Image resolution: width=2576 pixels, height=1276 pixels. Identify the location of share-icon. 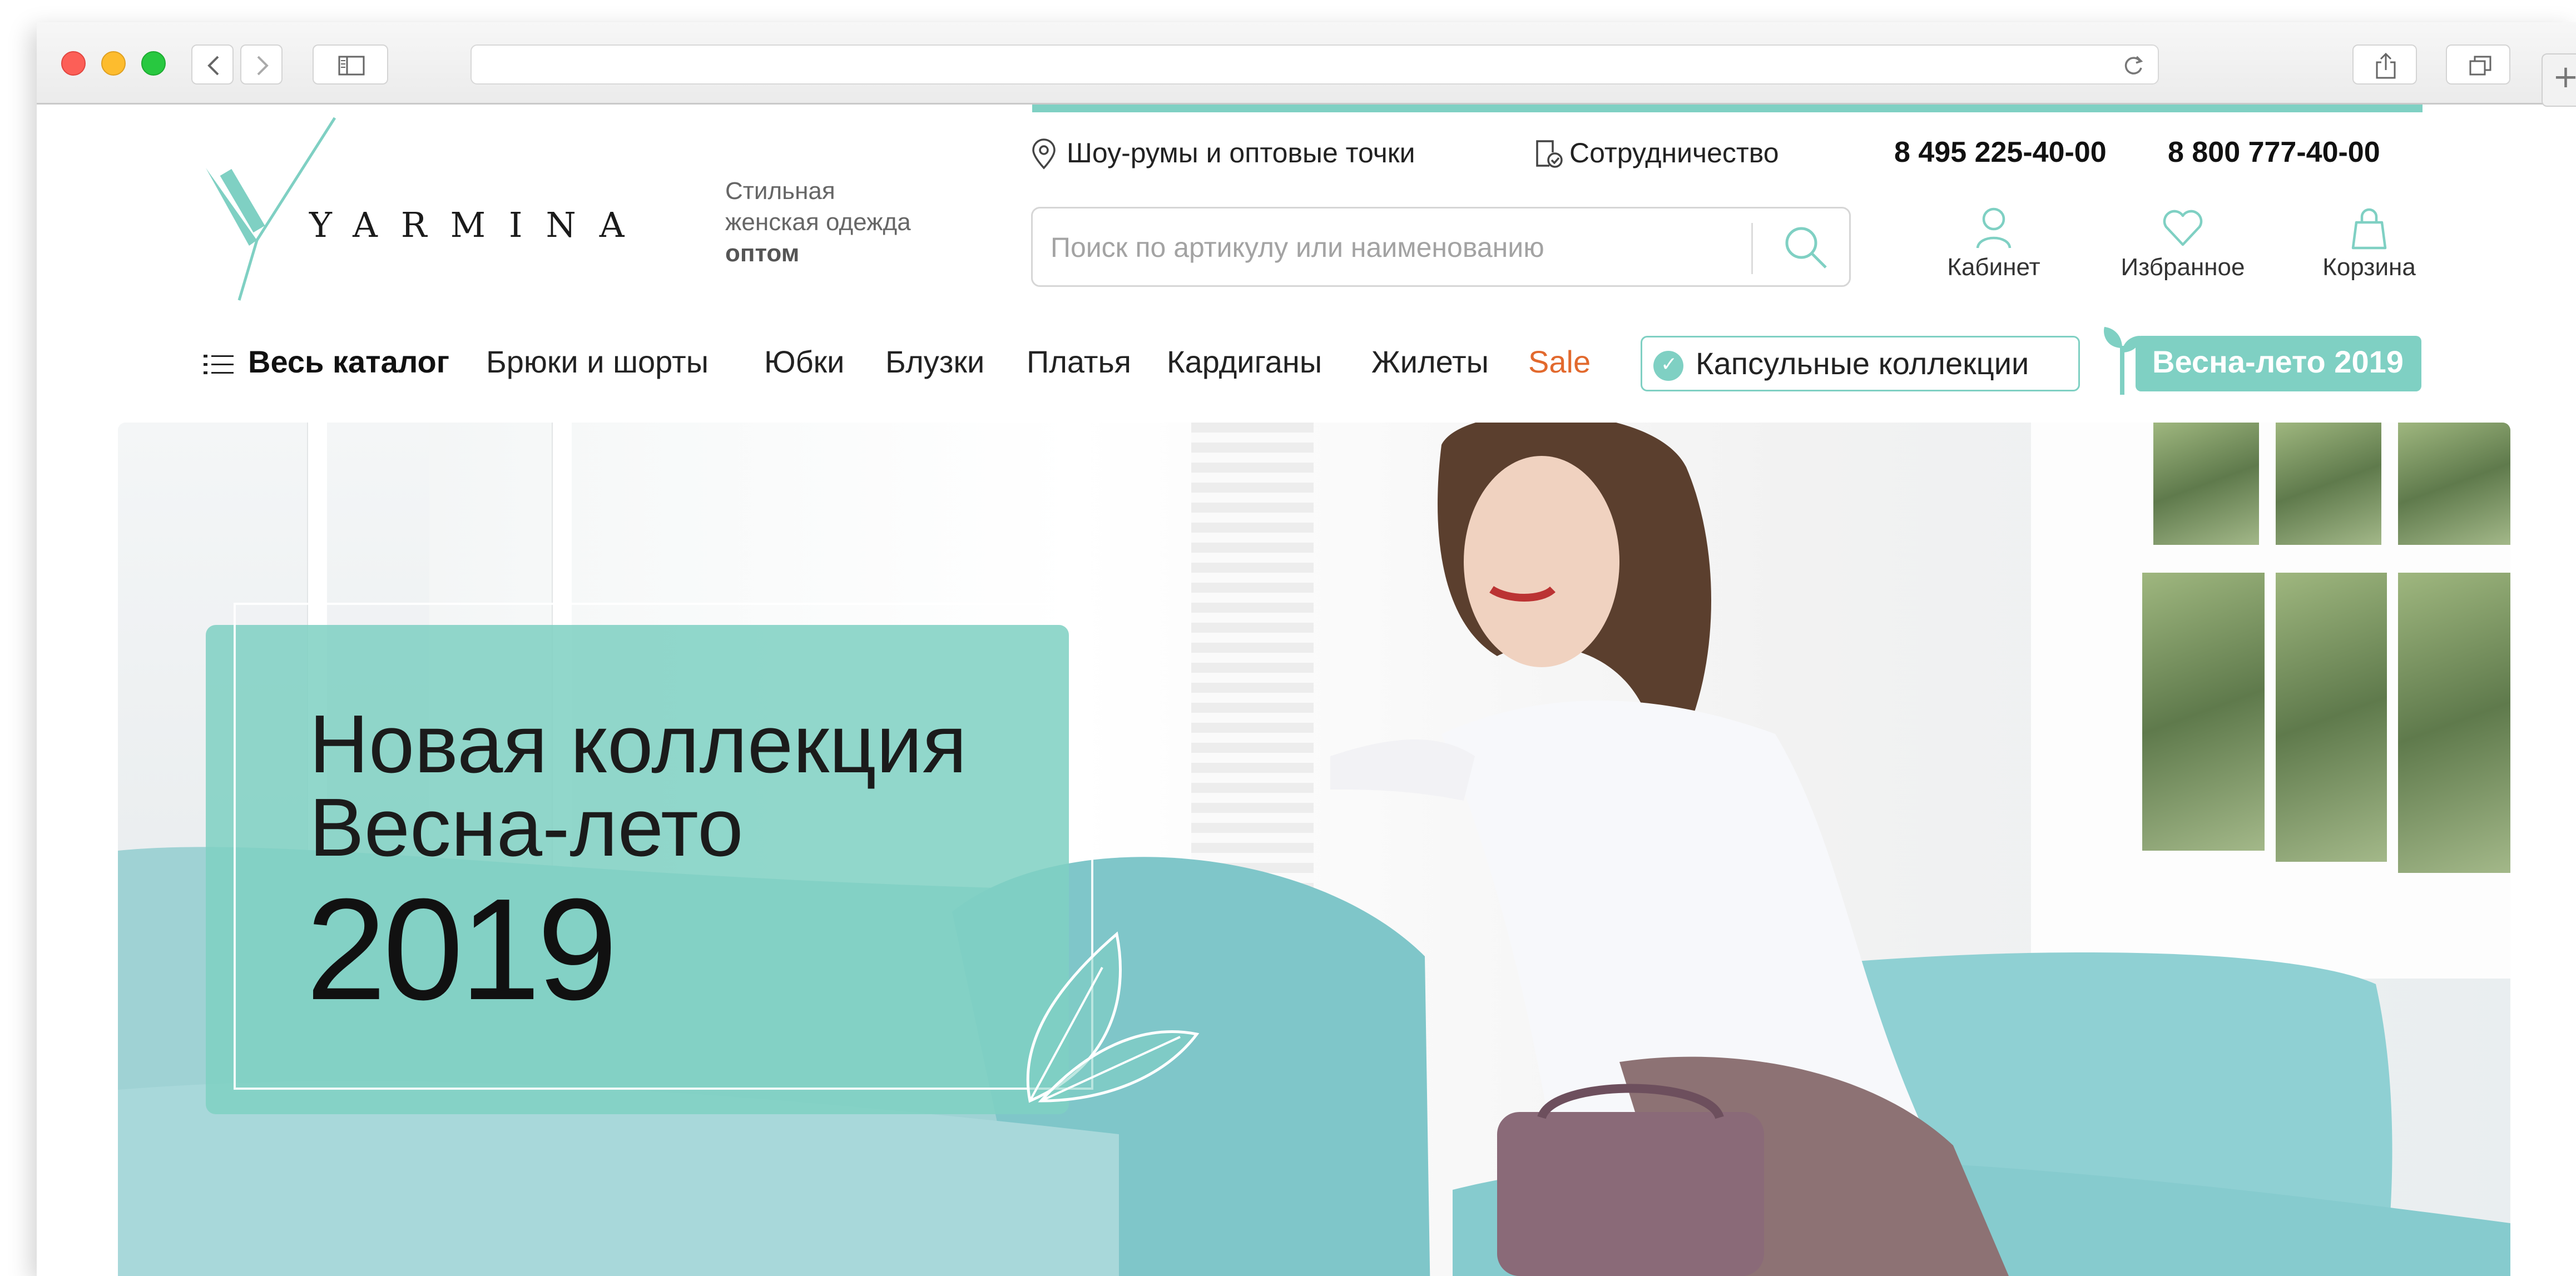
(2386, 65).